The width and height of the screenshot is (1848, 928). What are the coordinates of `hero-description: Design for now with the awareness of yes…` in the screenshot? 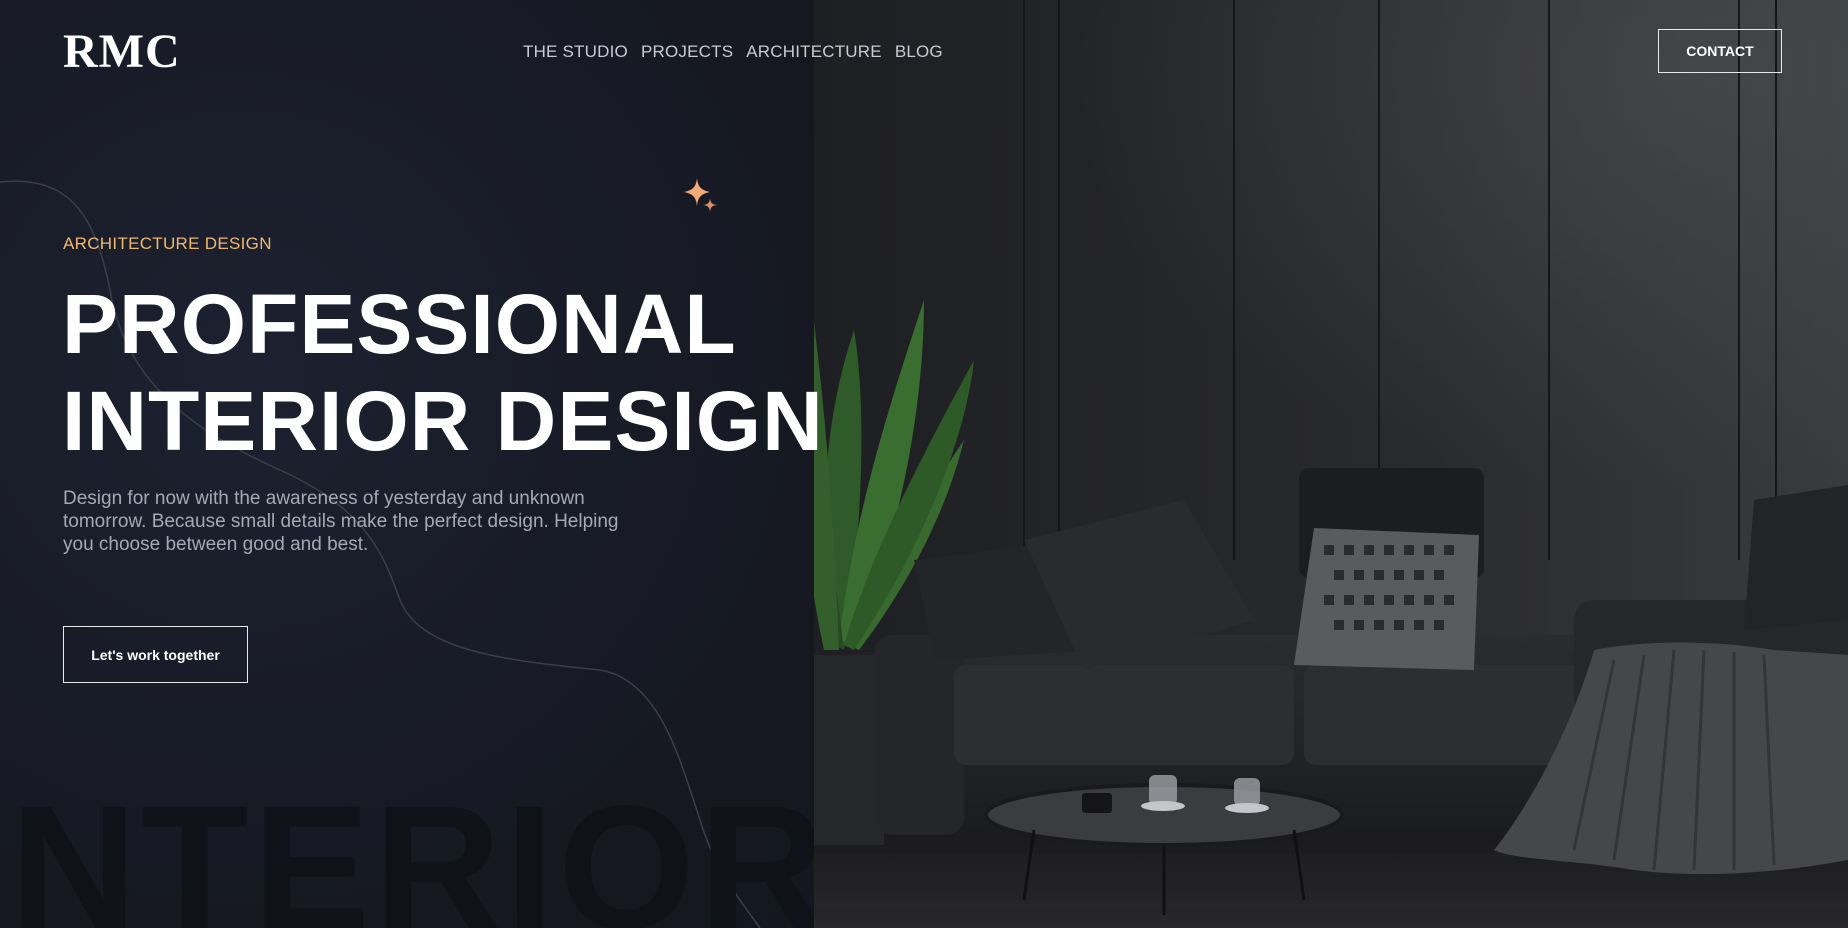 It's located at (341, 521).